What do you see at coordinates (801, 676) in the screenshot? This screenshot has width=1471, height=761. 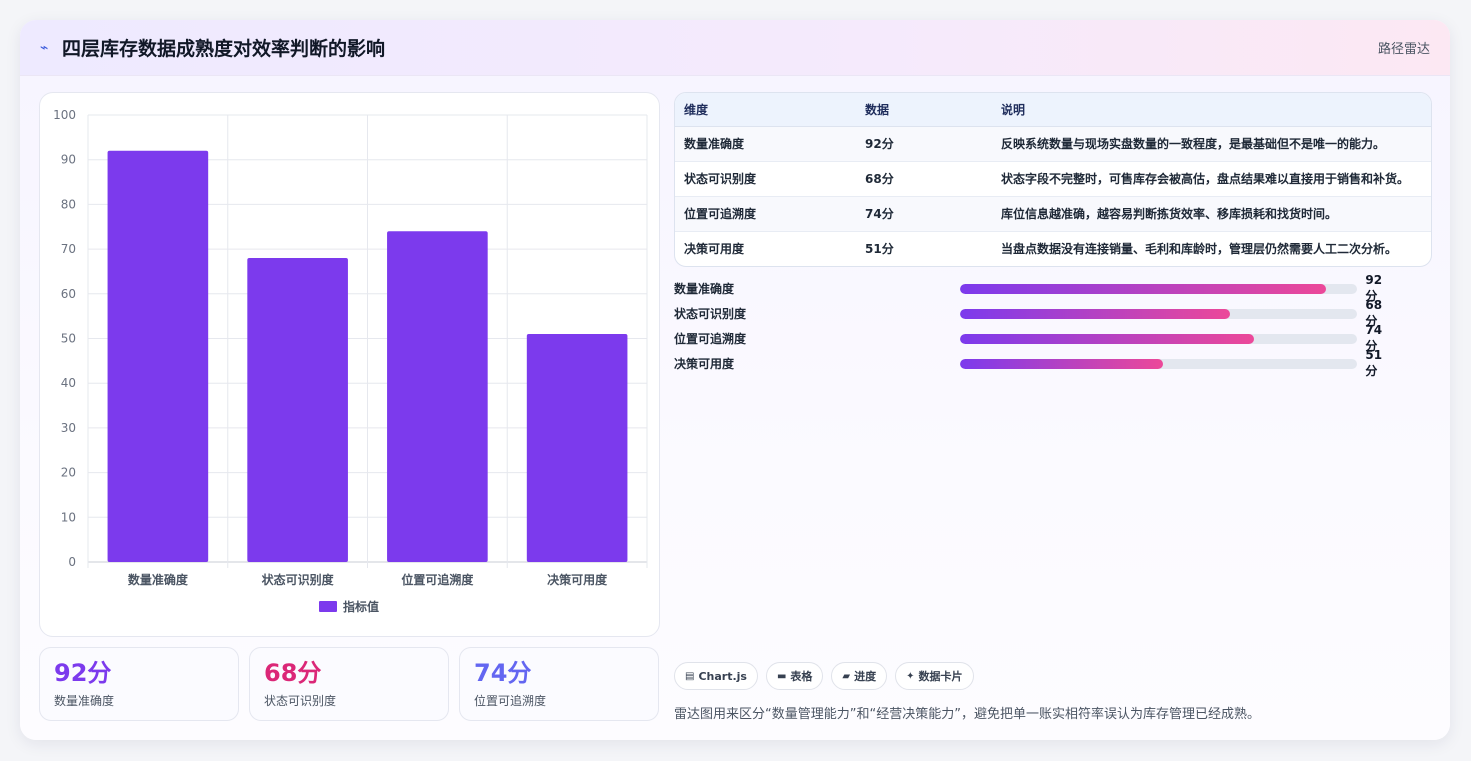 I see `chip-label: 表格` at bounding box center [801, 676].